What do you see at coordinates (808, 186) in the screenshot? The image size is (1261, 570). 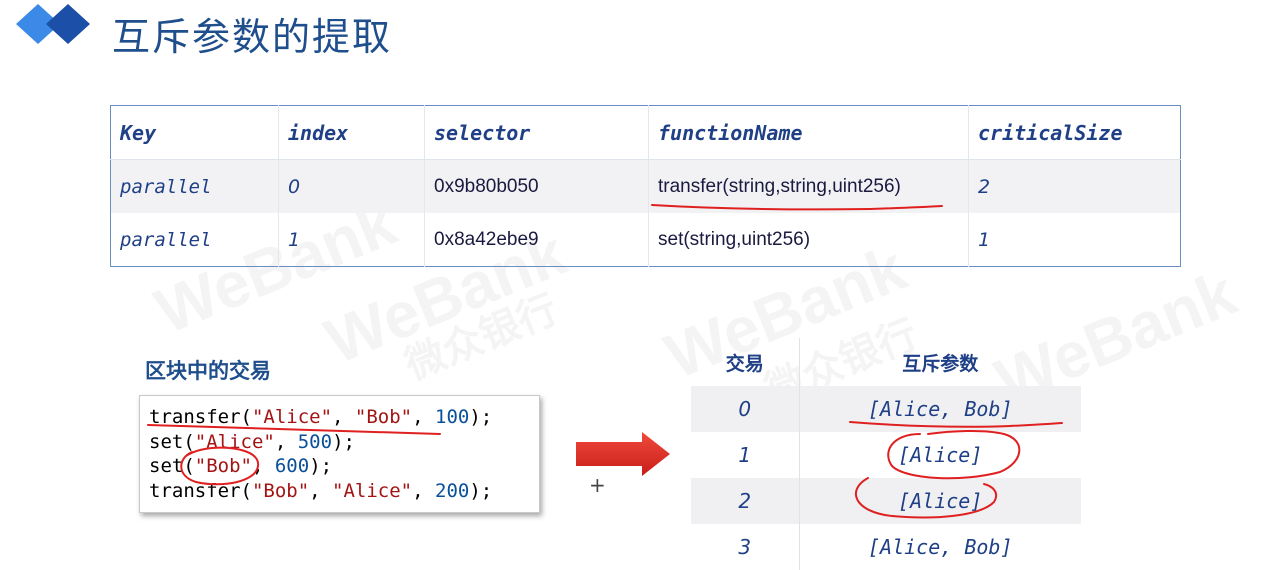 I see `cell-function-name: transfer(string,string,uint256)` at bounding box center [808, 186].